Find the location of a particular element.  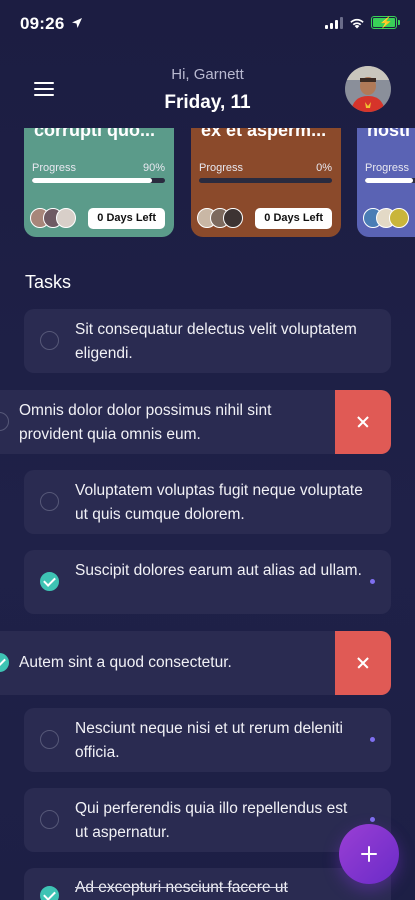

project-card: corrupti quo... Progress 90% 0 Days Left is located at coordinates (99, 182).